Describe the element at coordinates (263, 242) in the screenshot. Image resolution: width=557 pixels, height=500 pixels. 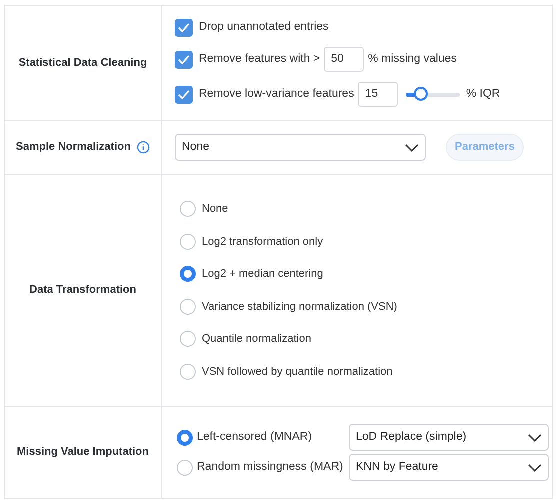
I see `option-label: Log2 transformation only` at that location.